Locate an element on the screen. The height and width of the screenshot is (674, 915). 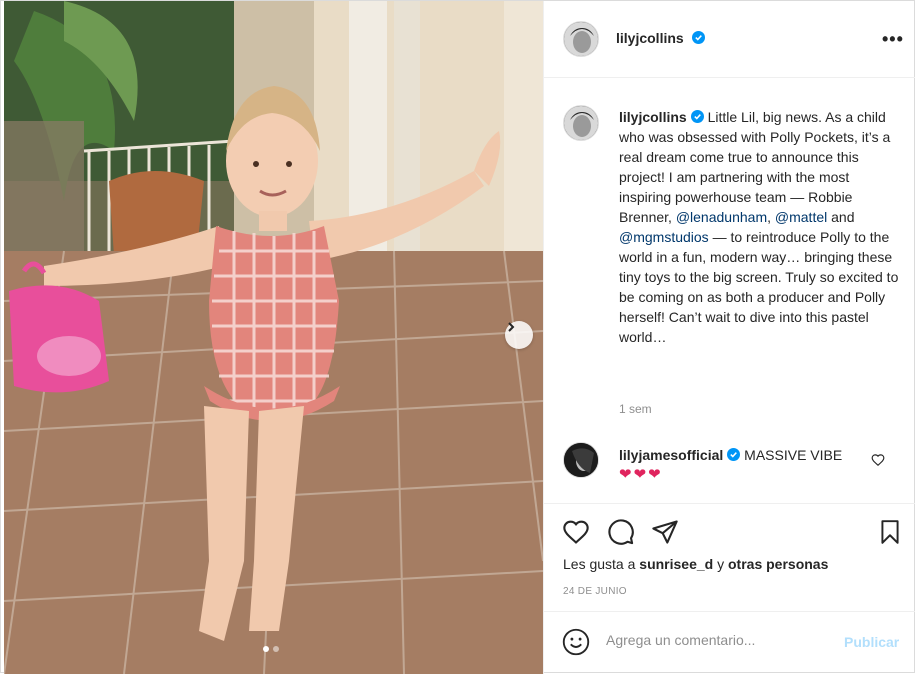
share-paper-plane-icon is located at coordinates (665, 532).